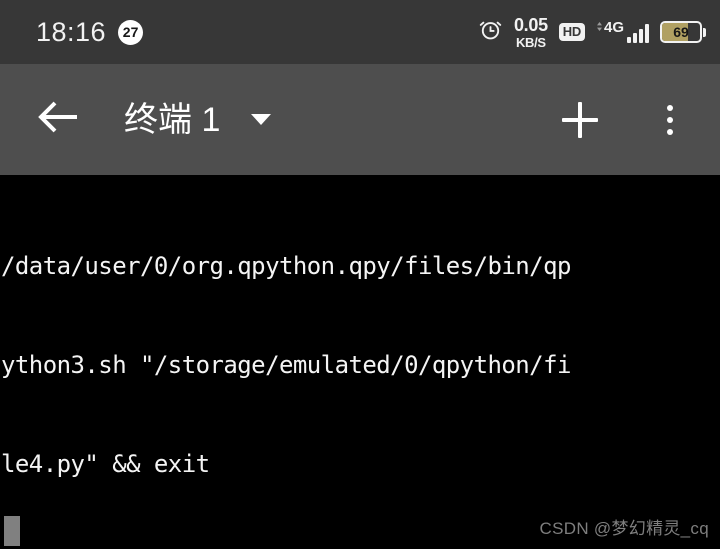 The height and width of the screenshot is (549, 720). Describe the element at coordinates (592, 32) in the screenshot. I see `status-bar-right: 0.05 KB/S HD 4G 69` at that location.